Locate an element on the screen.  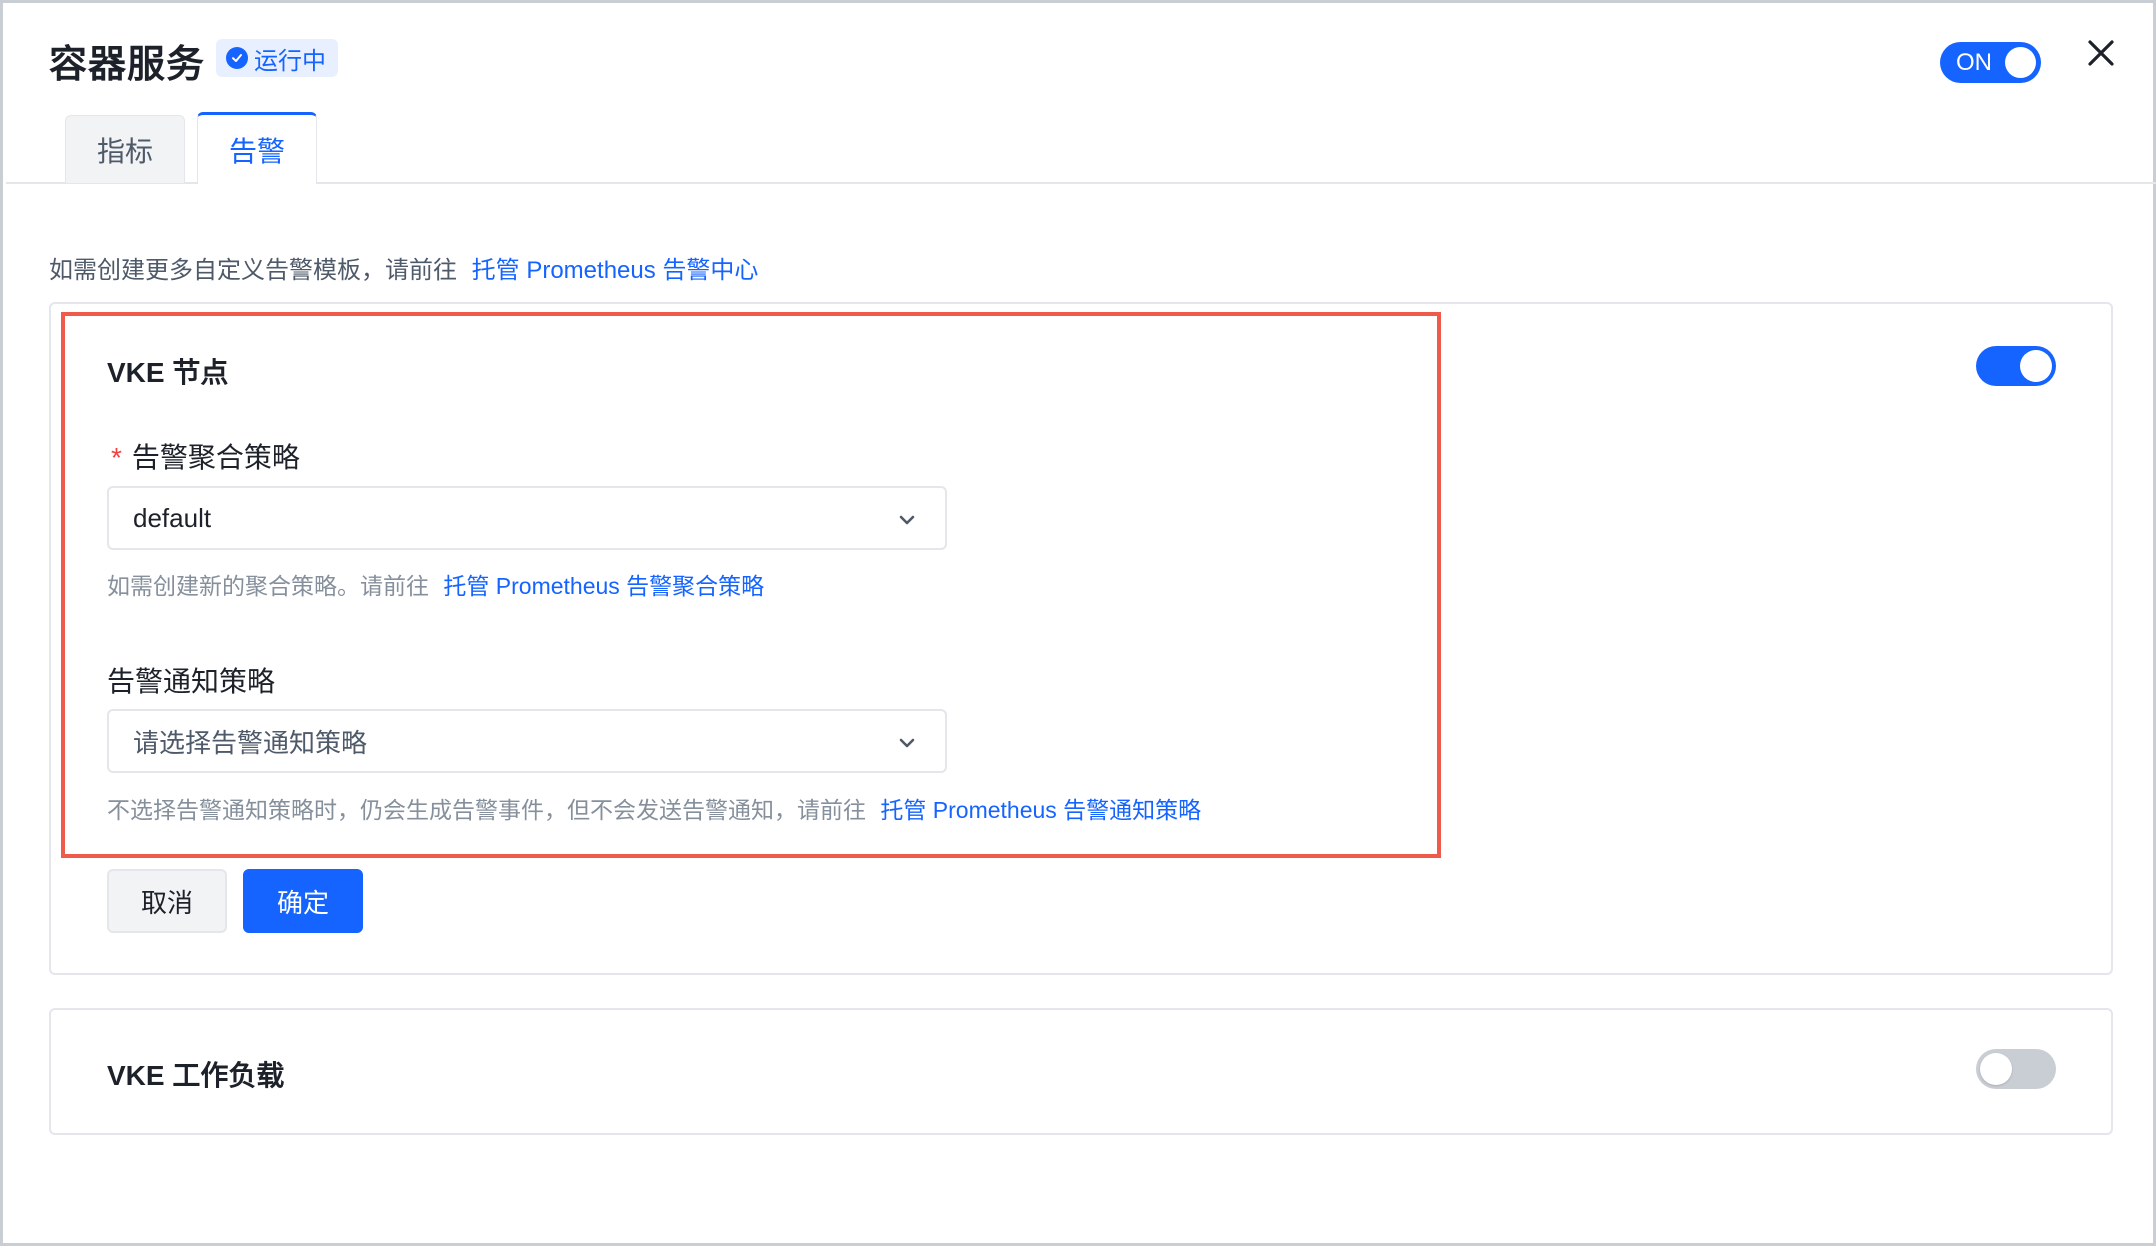
aggregation-policy-link: 托管 Prometheus 告警聚合策略 is located at coordinates (603, 586).